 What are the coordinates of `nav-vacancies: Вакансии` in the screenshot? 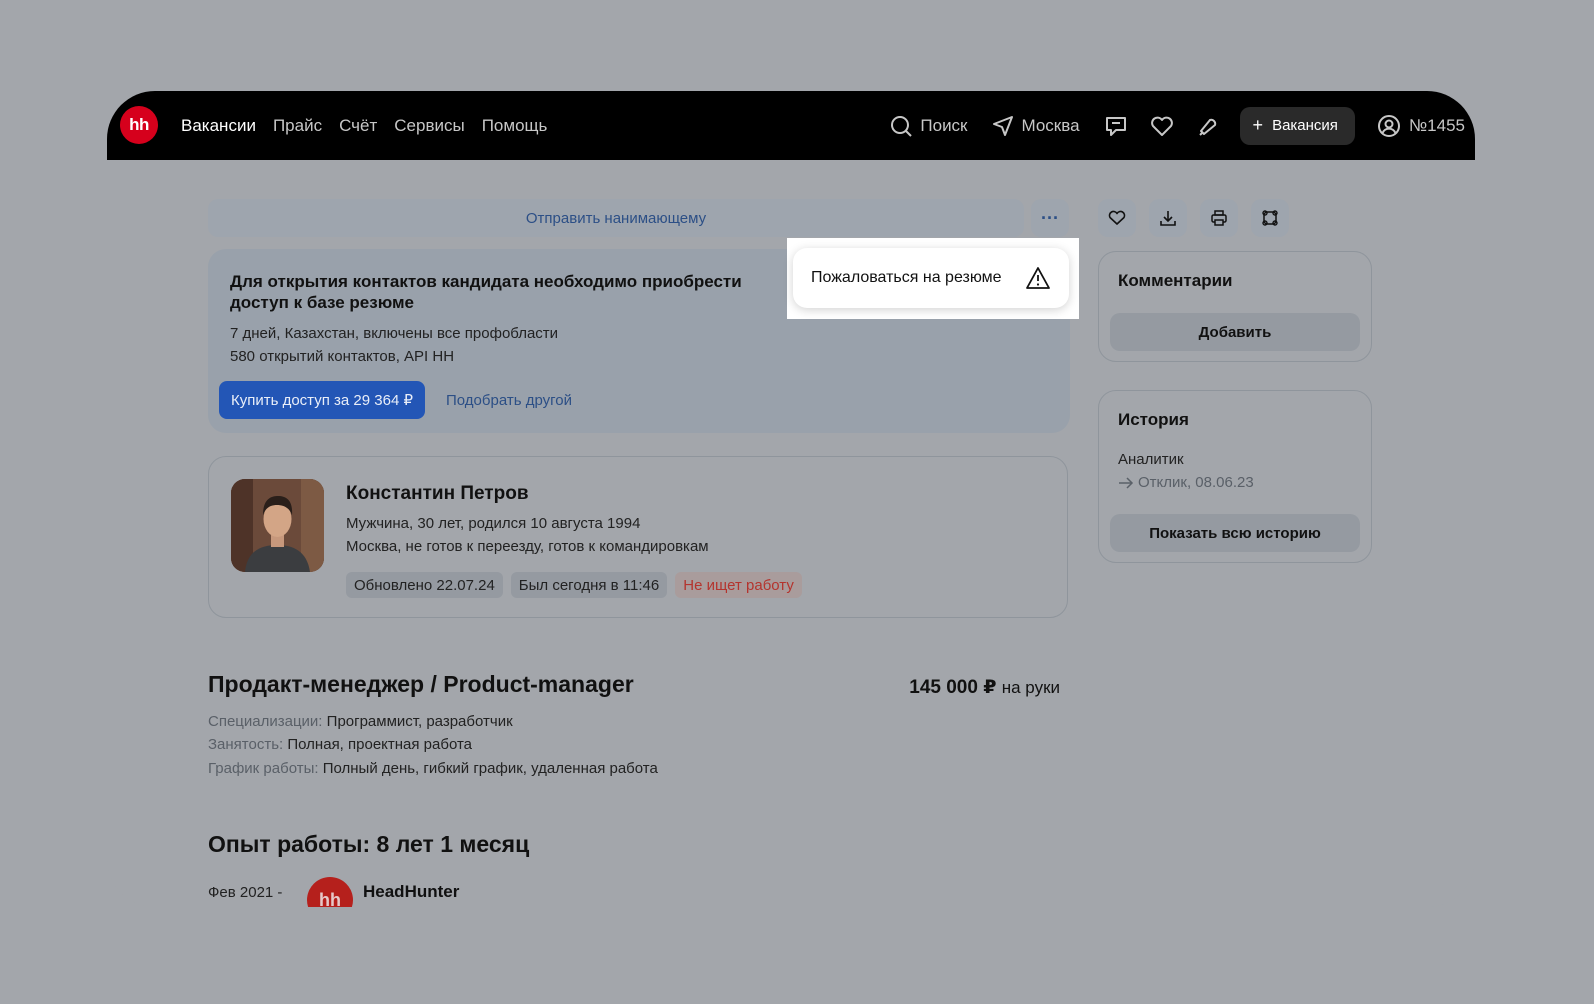 It's located at (218, 126).